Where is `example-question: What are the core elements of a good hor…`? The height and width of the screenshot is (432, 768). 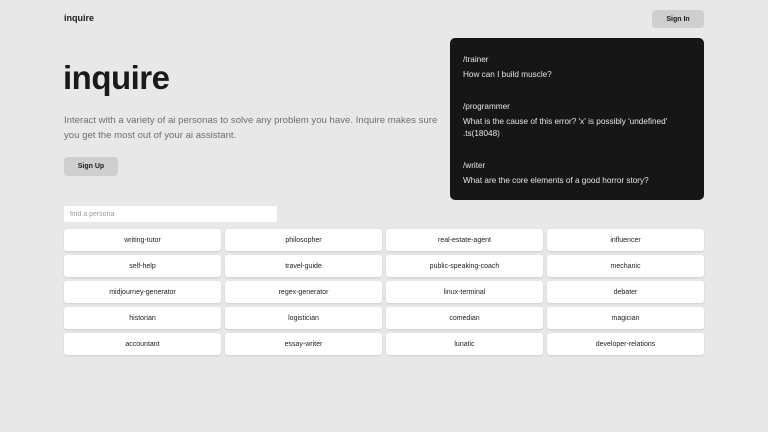 example-question: What are the core elements of a good hor… is located at coordinates (556, 180).